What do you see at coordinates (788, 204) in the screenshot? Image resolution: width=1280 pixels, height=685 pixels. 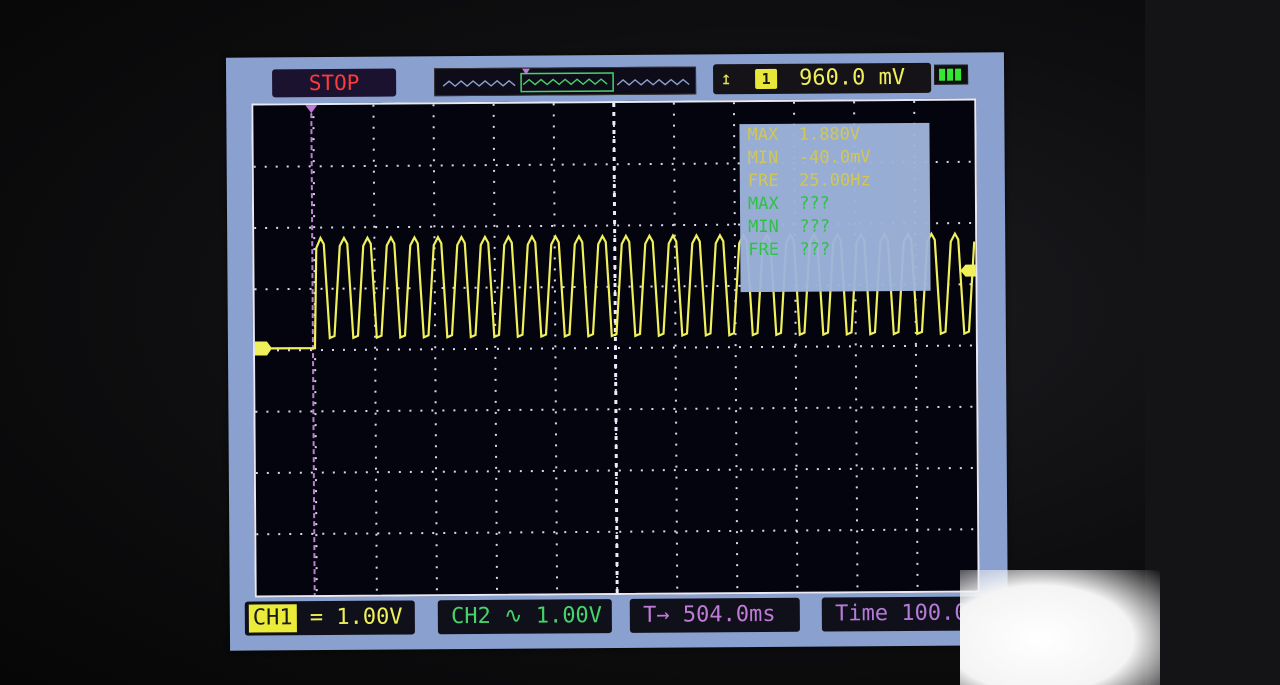 I see `ch2-max-readout: MAX ???` at bounding box center [788, 204].